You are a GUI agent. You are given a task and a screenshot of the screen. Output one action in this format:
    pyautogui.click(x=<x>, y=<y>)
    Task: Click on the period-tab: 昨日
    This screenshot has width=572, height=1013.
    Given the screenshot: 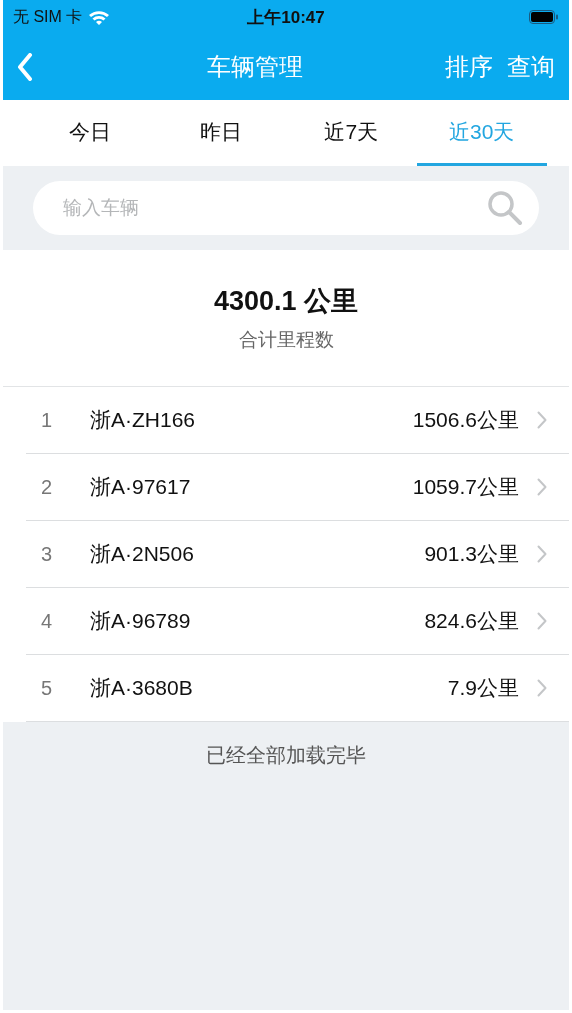 What is the action you would take?
    pyautogui.click(x=220, y=133)
    